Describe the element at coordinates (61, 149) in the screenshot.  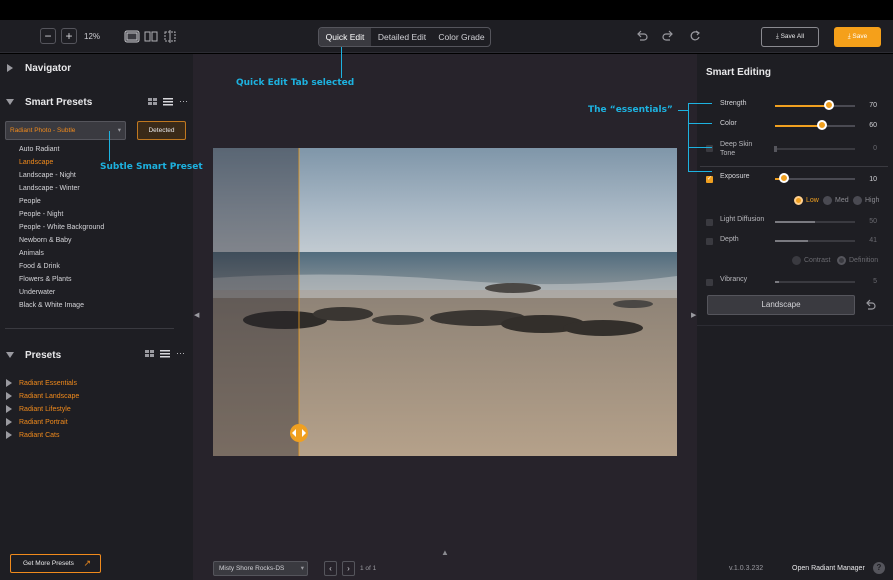
I see `list-item: Auto Radiant` at that location.